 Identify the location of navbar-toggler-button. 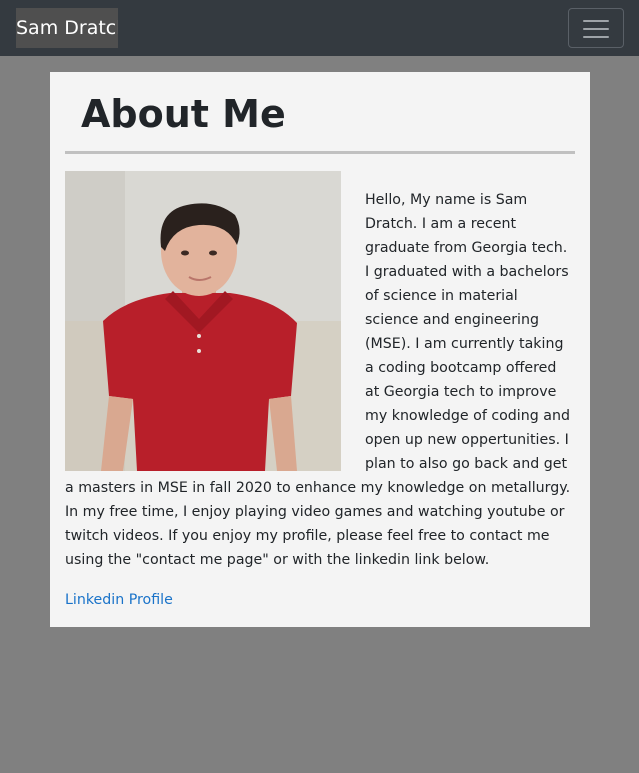
(596, 28).